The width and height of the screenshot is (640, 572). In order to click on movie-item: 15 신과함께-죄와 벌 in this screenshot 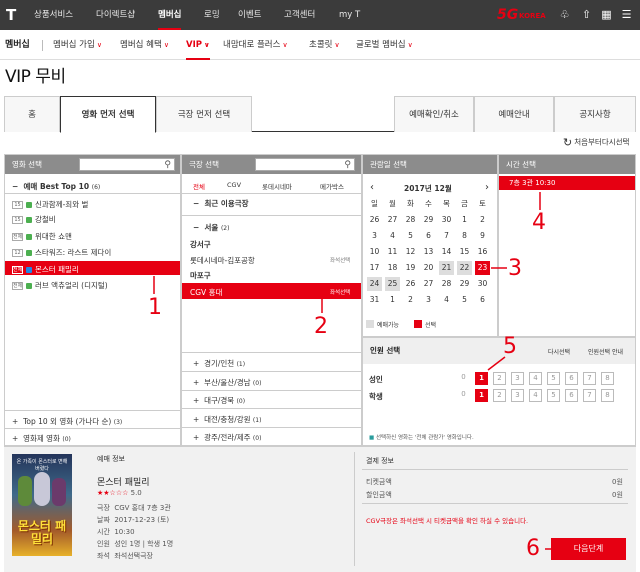, I will do `click(50, 204)`.